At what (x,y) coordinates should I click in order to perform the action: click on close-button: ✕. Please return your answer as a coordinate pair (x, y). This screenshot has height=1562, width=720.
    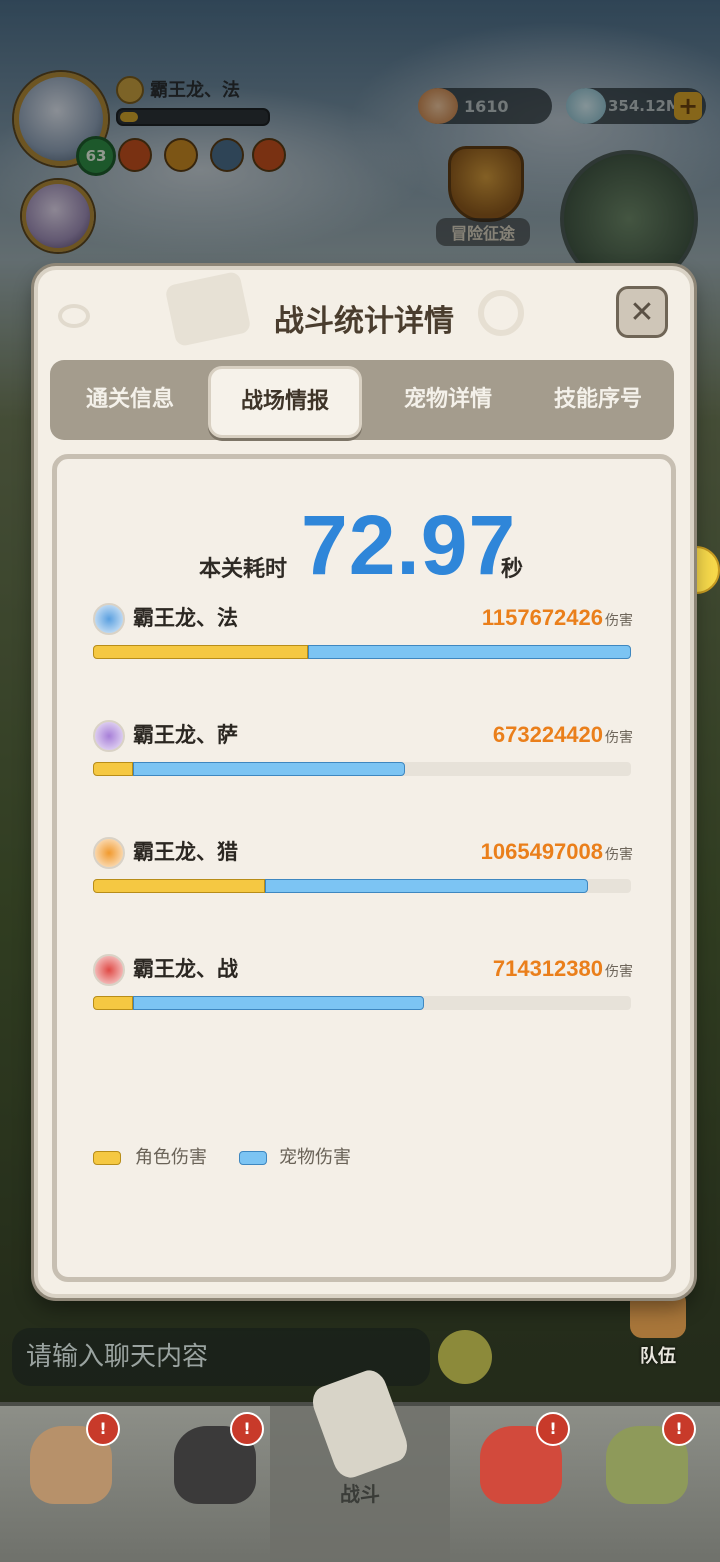
    Looking at the image, I should click on (642, 312).